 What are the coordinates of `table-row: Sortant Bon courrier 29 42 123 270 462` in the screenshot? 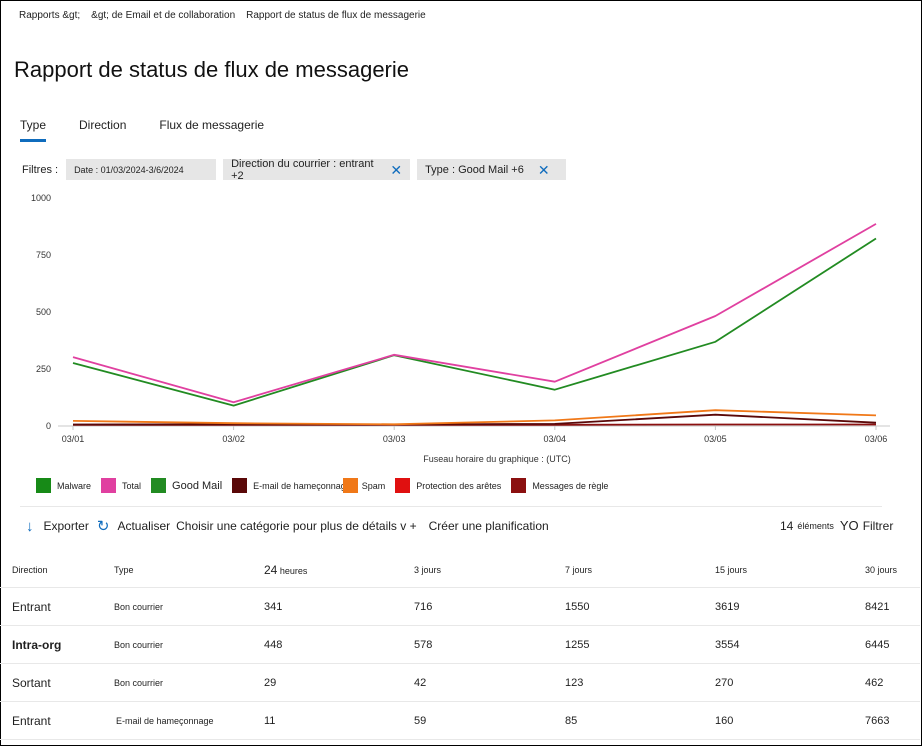 It's located at (460, 683).